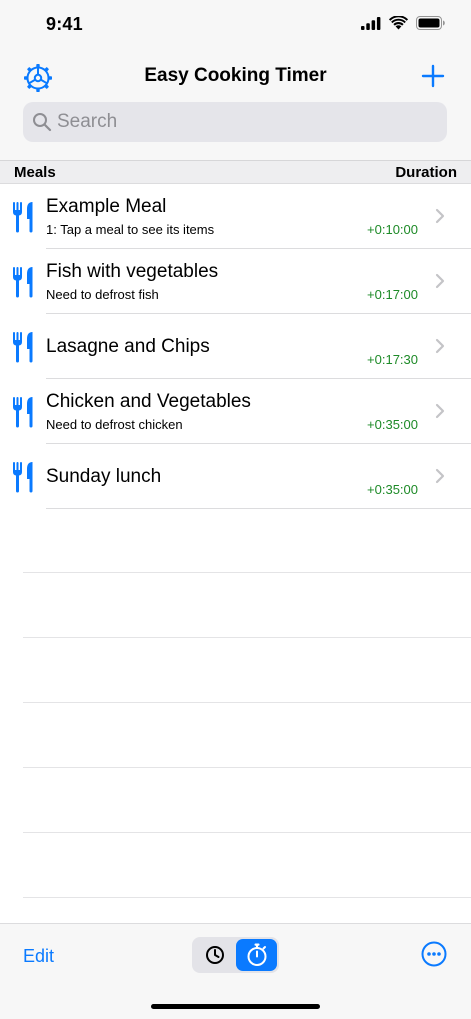  I want to click on stopwatch-icon, so click(256, 954).